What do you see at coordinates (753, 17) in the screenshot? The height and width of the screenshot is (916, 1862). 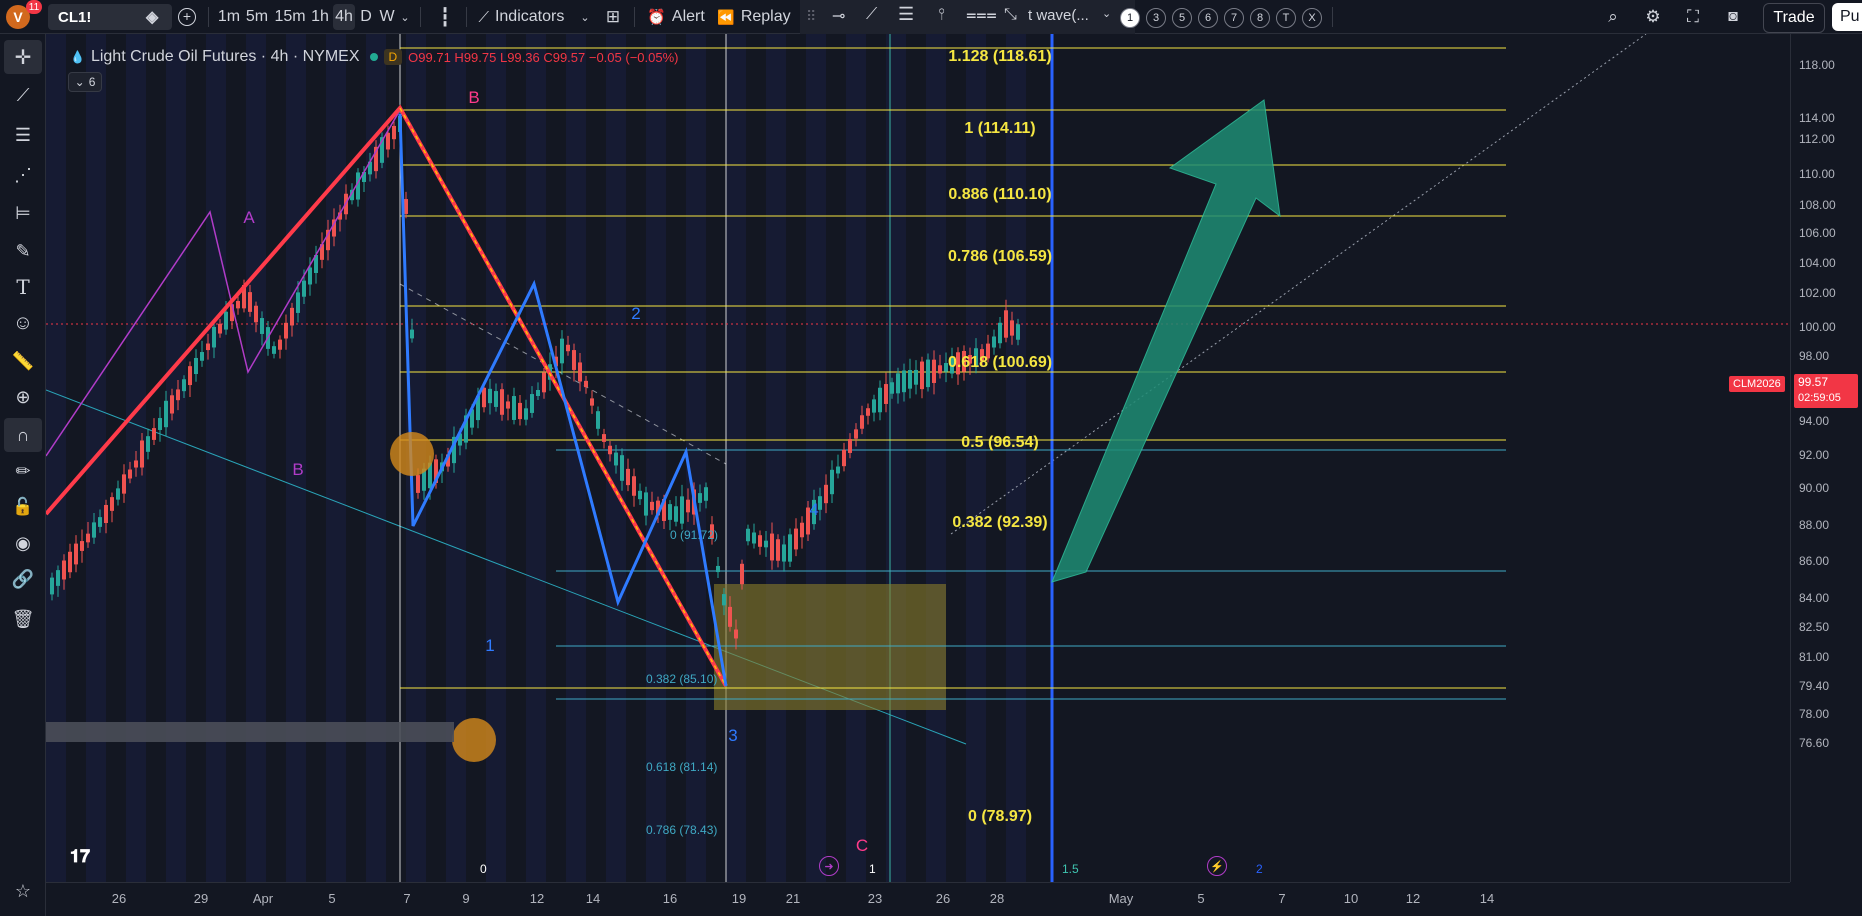 I see `replay-button: ⏪ Replay` at bounding box center [753, 17].